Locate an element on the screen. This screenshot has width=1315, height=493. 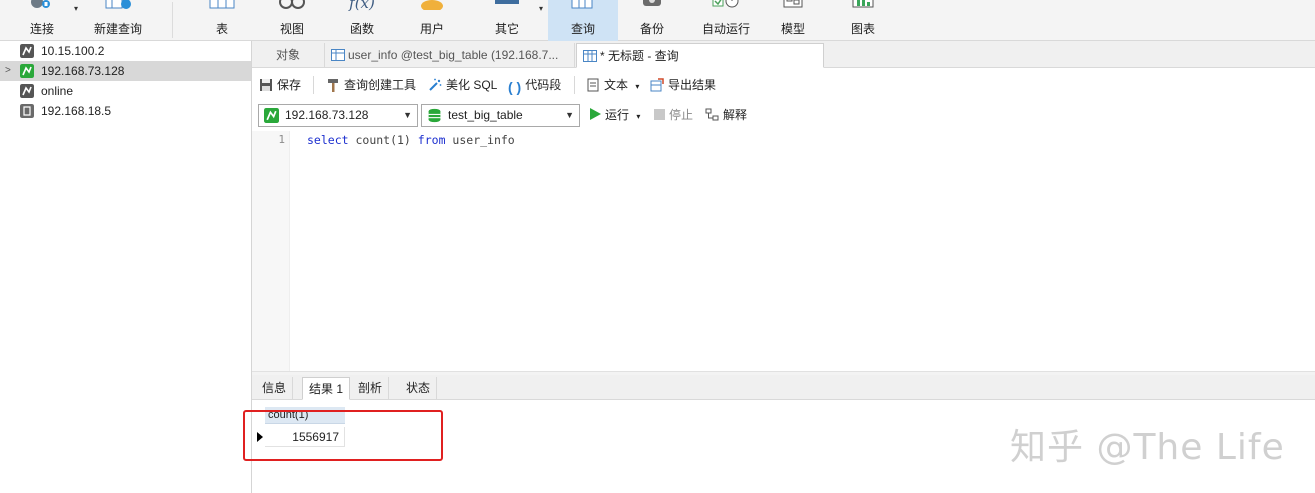
stop-icon is located at coordinates (659, 114).